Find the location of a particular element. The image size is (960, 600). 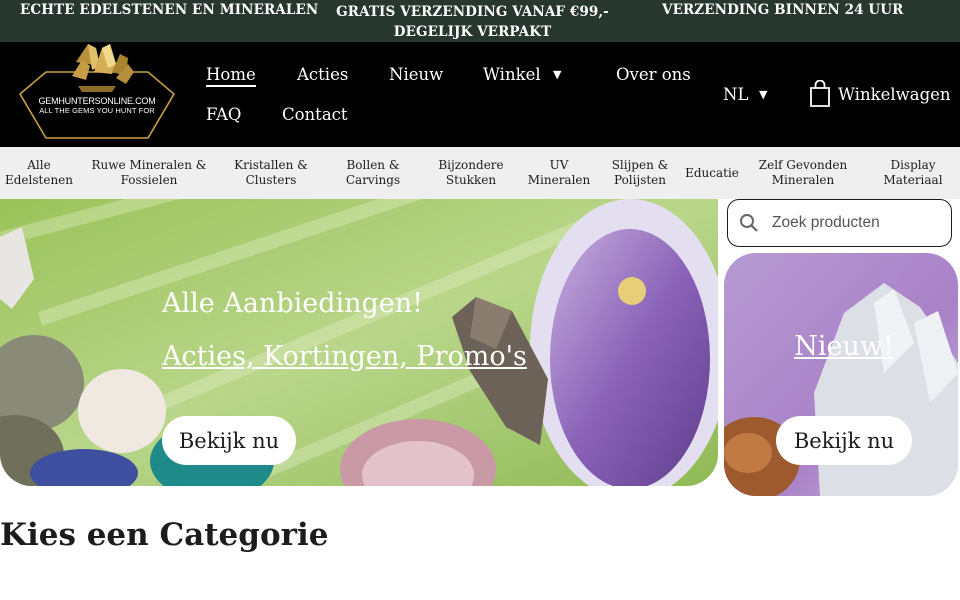

new-items-banner: Nieuw! Bekijk nu is located at coordinates (841, 374).